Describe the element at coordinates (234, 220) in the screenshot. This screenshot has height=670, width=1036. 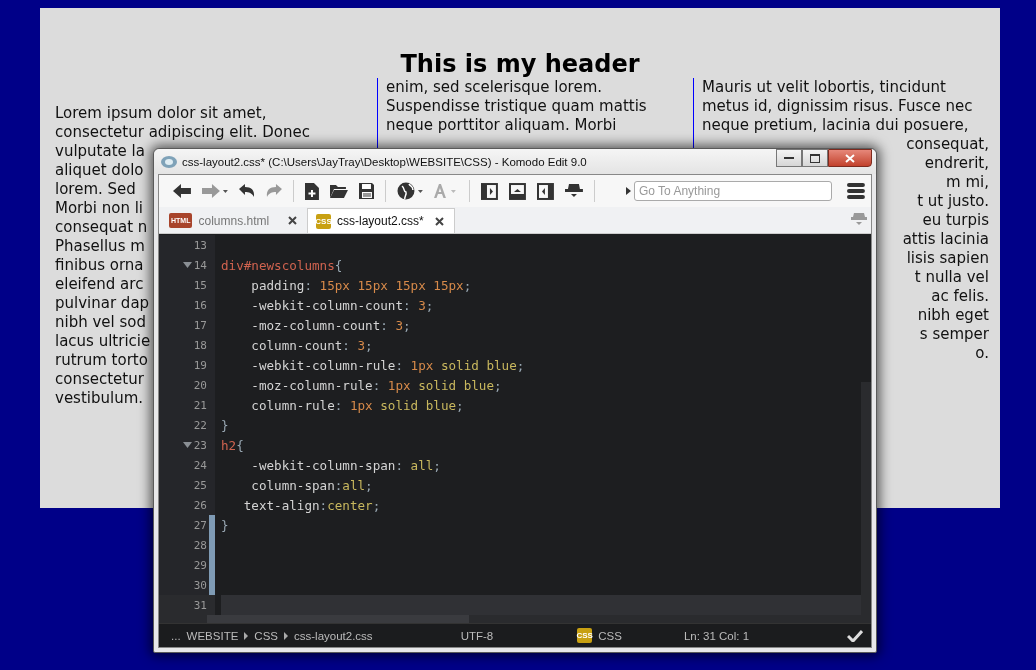
I see `tab-label: columns.html` at that location.